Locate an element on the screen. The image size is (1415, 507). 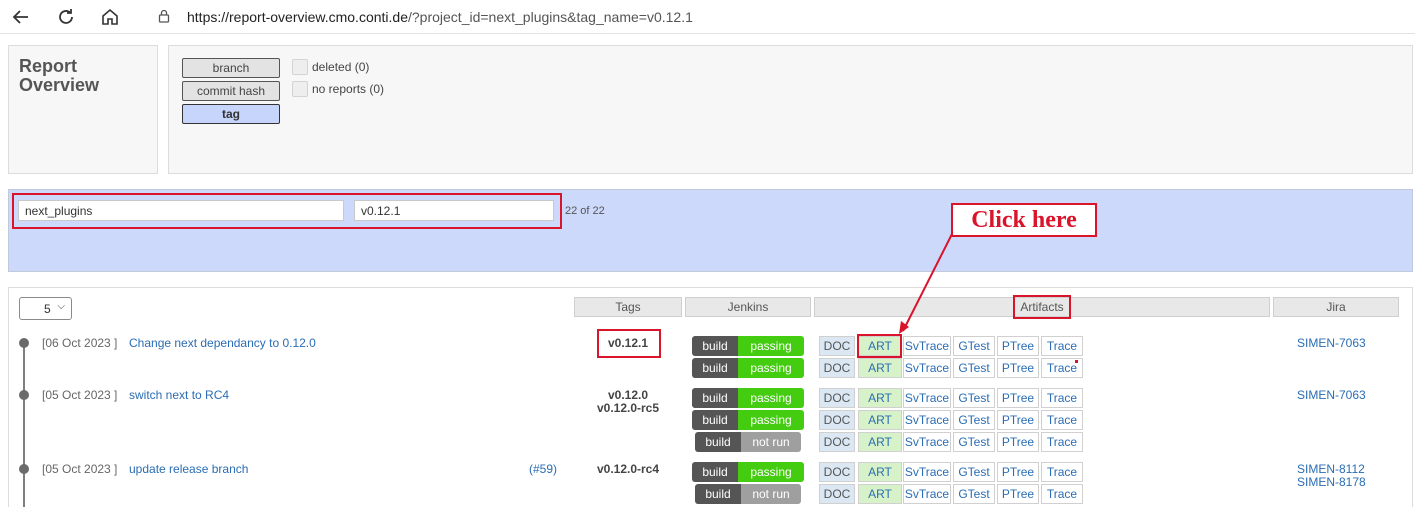
click-here-callout: Click here is located at coordinates (1024, 220).